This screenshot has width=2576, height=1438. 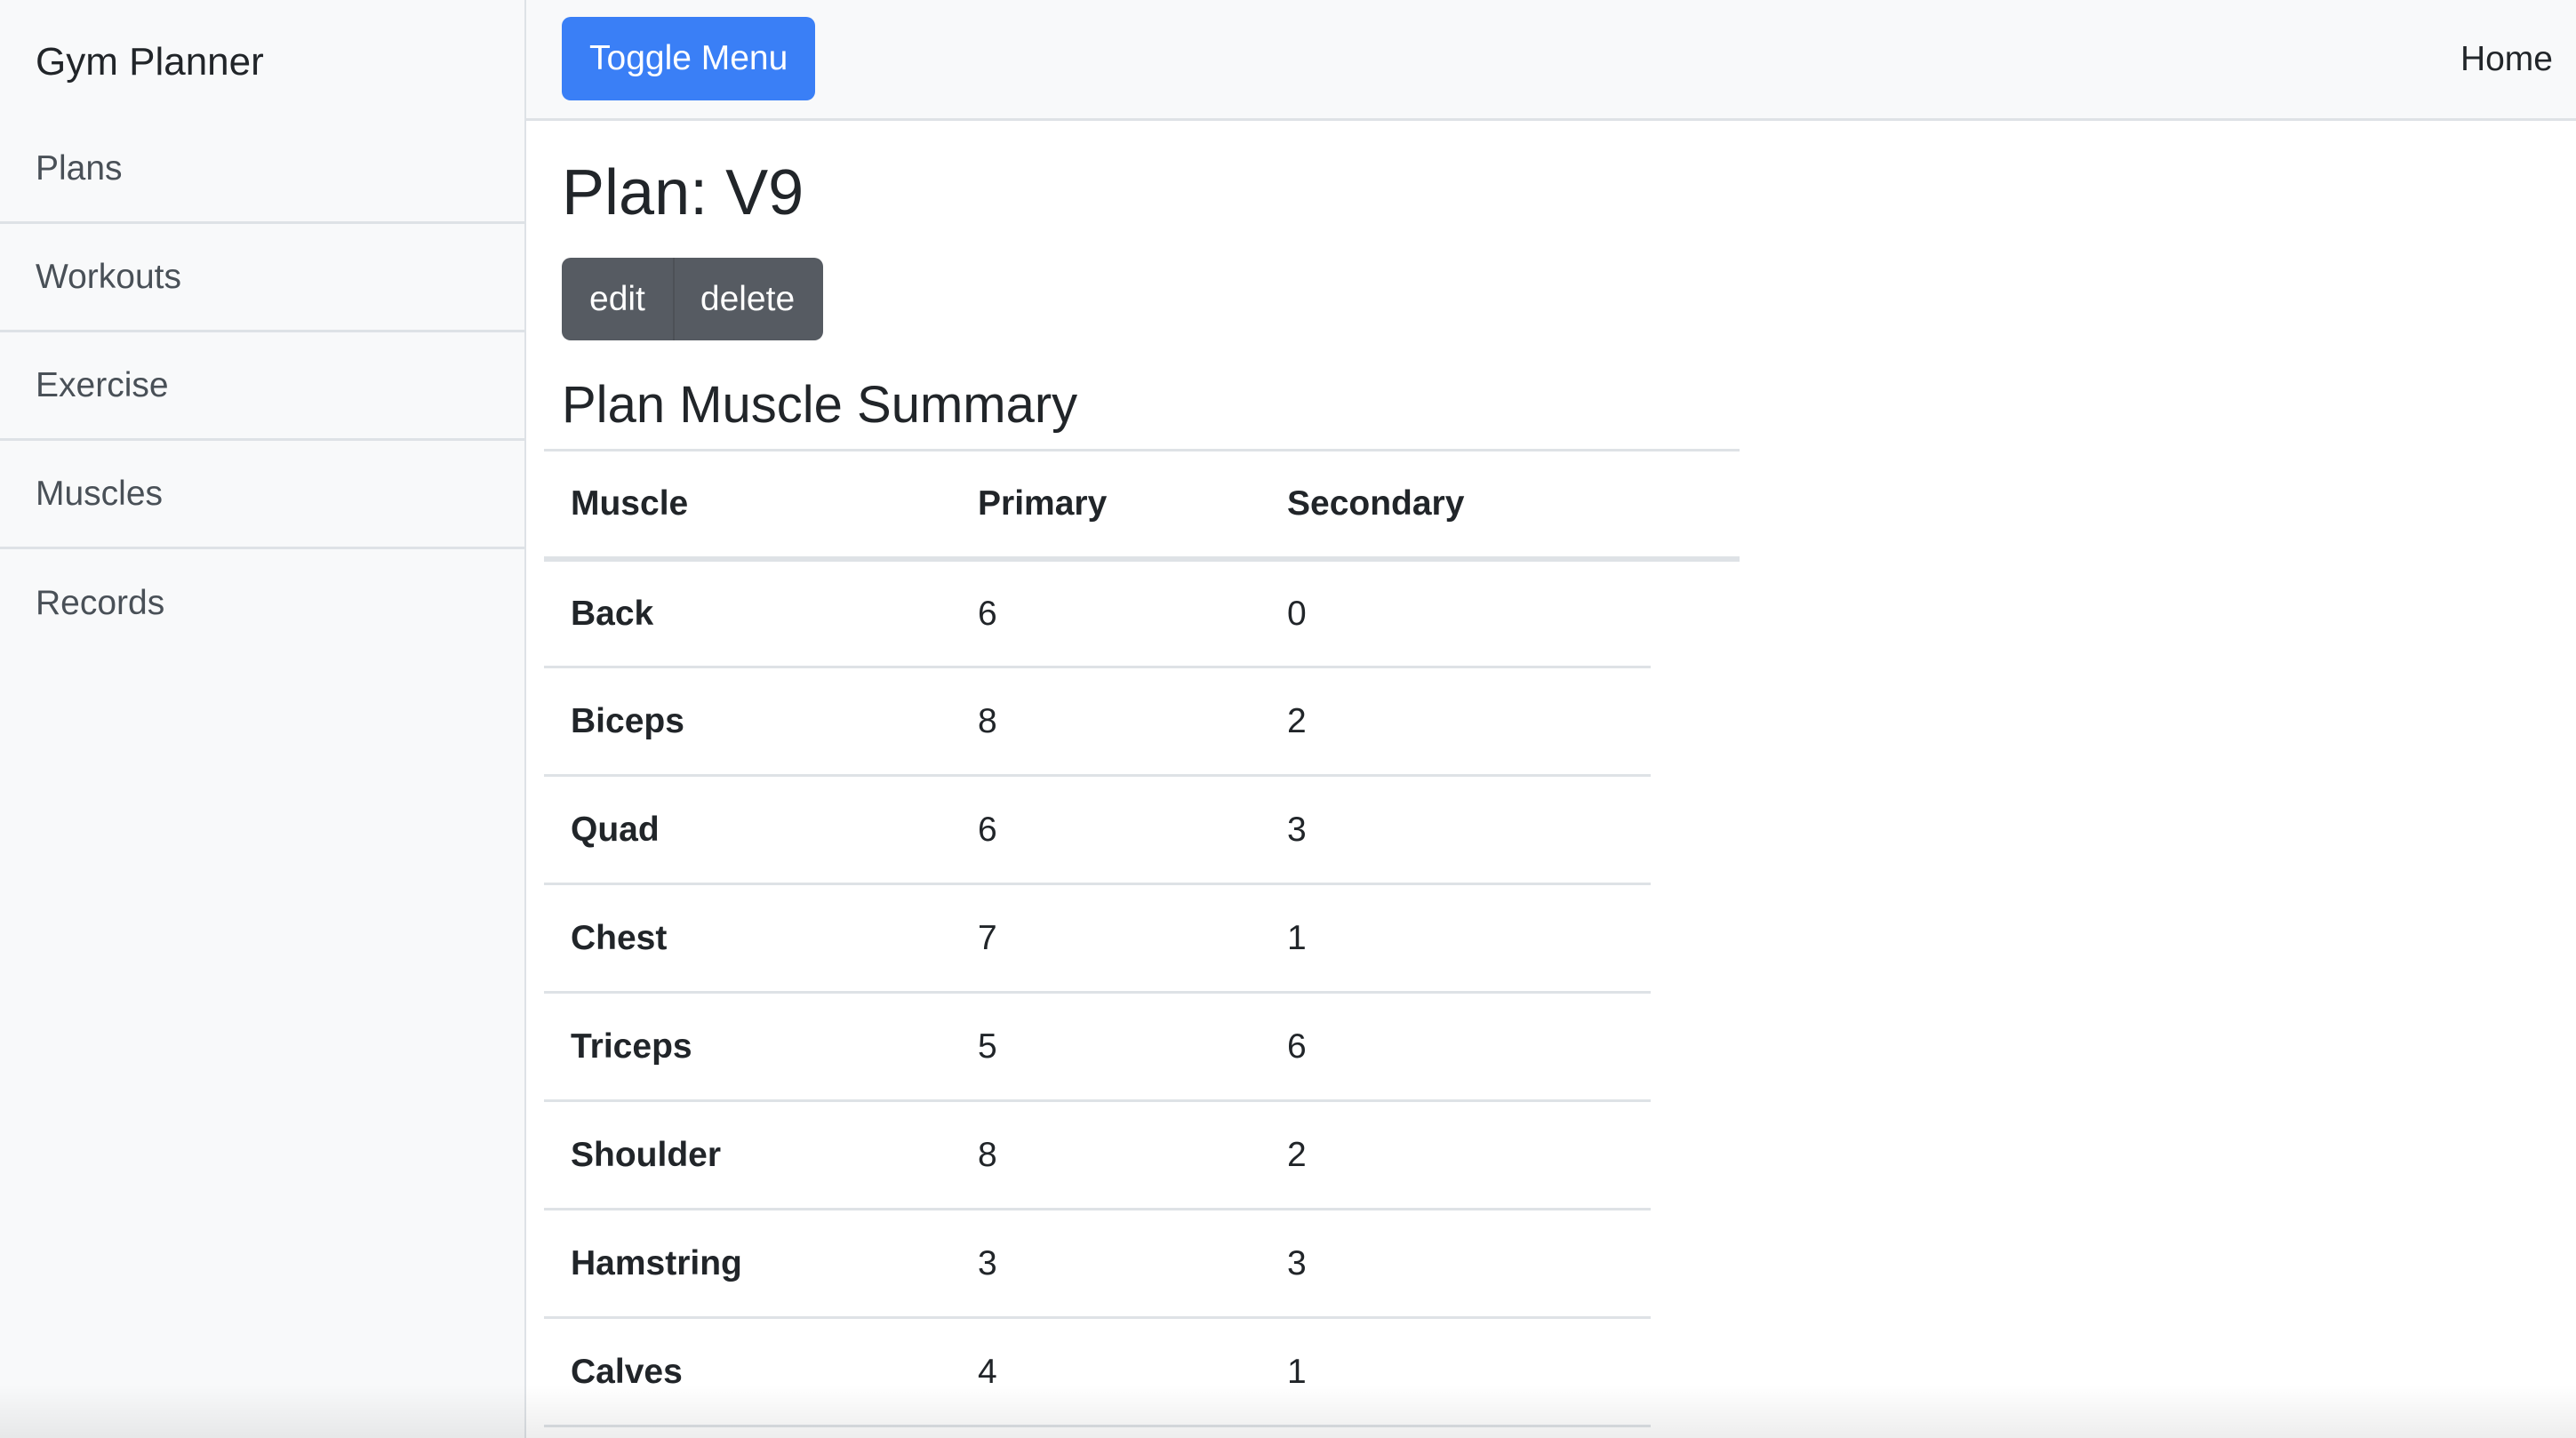 I want to click on table-row: Biceps 8 2, so click(x=1142, y=723).